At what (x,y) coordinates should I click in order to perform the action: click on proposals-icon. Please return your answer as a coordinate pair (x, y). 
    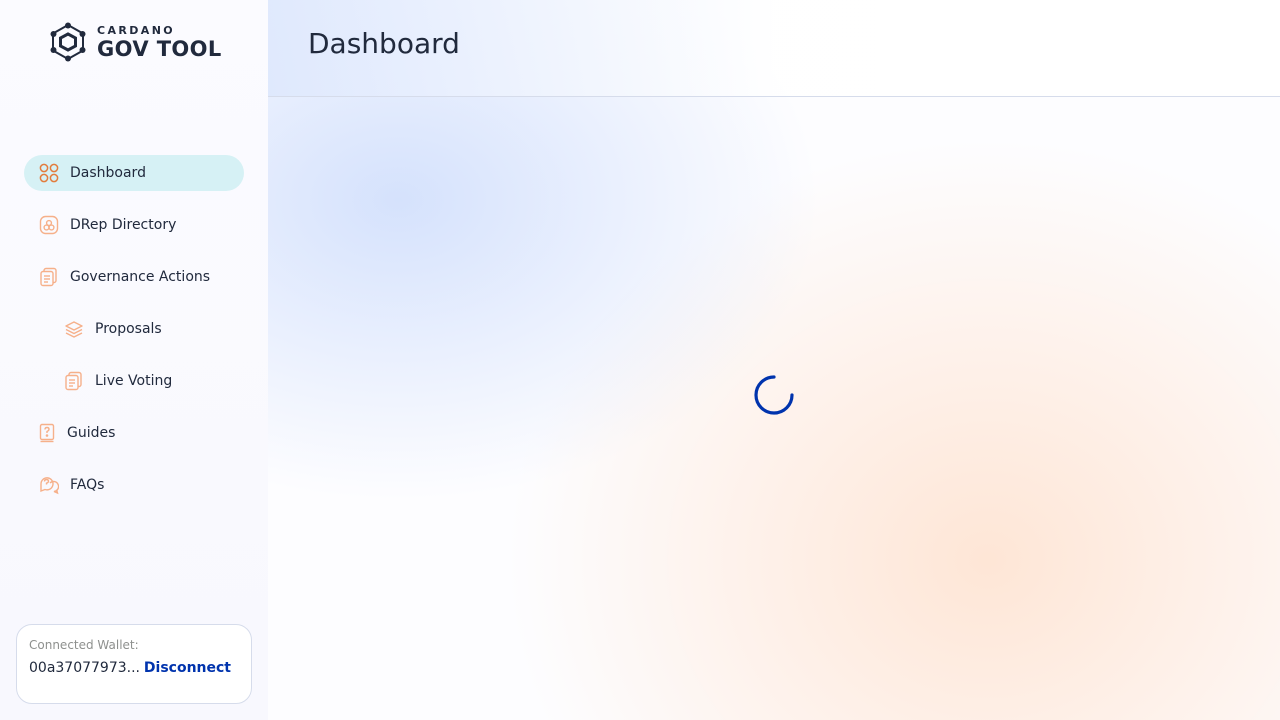
    Looking at the image, I should click on (74, 329).